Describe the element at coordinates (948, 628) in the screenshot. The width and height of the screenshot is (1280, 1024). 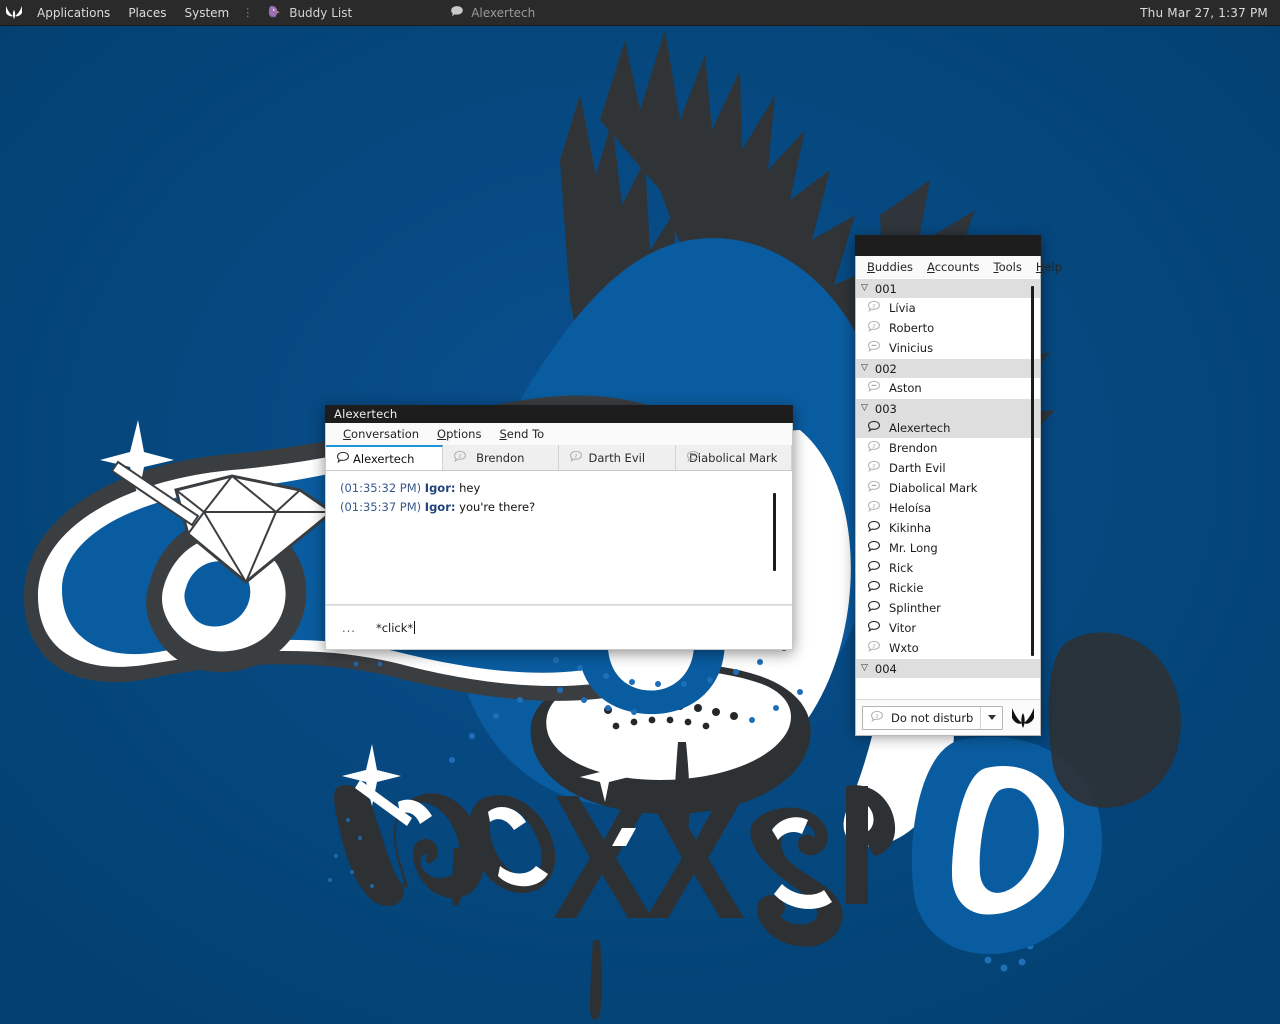
I see `buddy-item-vitor: Vitor` at that location.